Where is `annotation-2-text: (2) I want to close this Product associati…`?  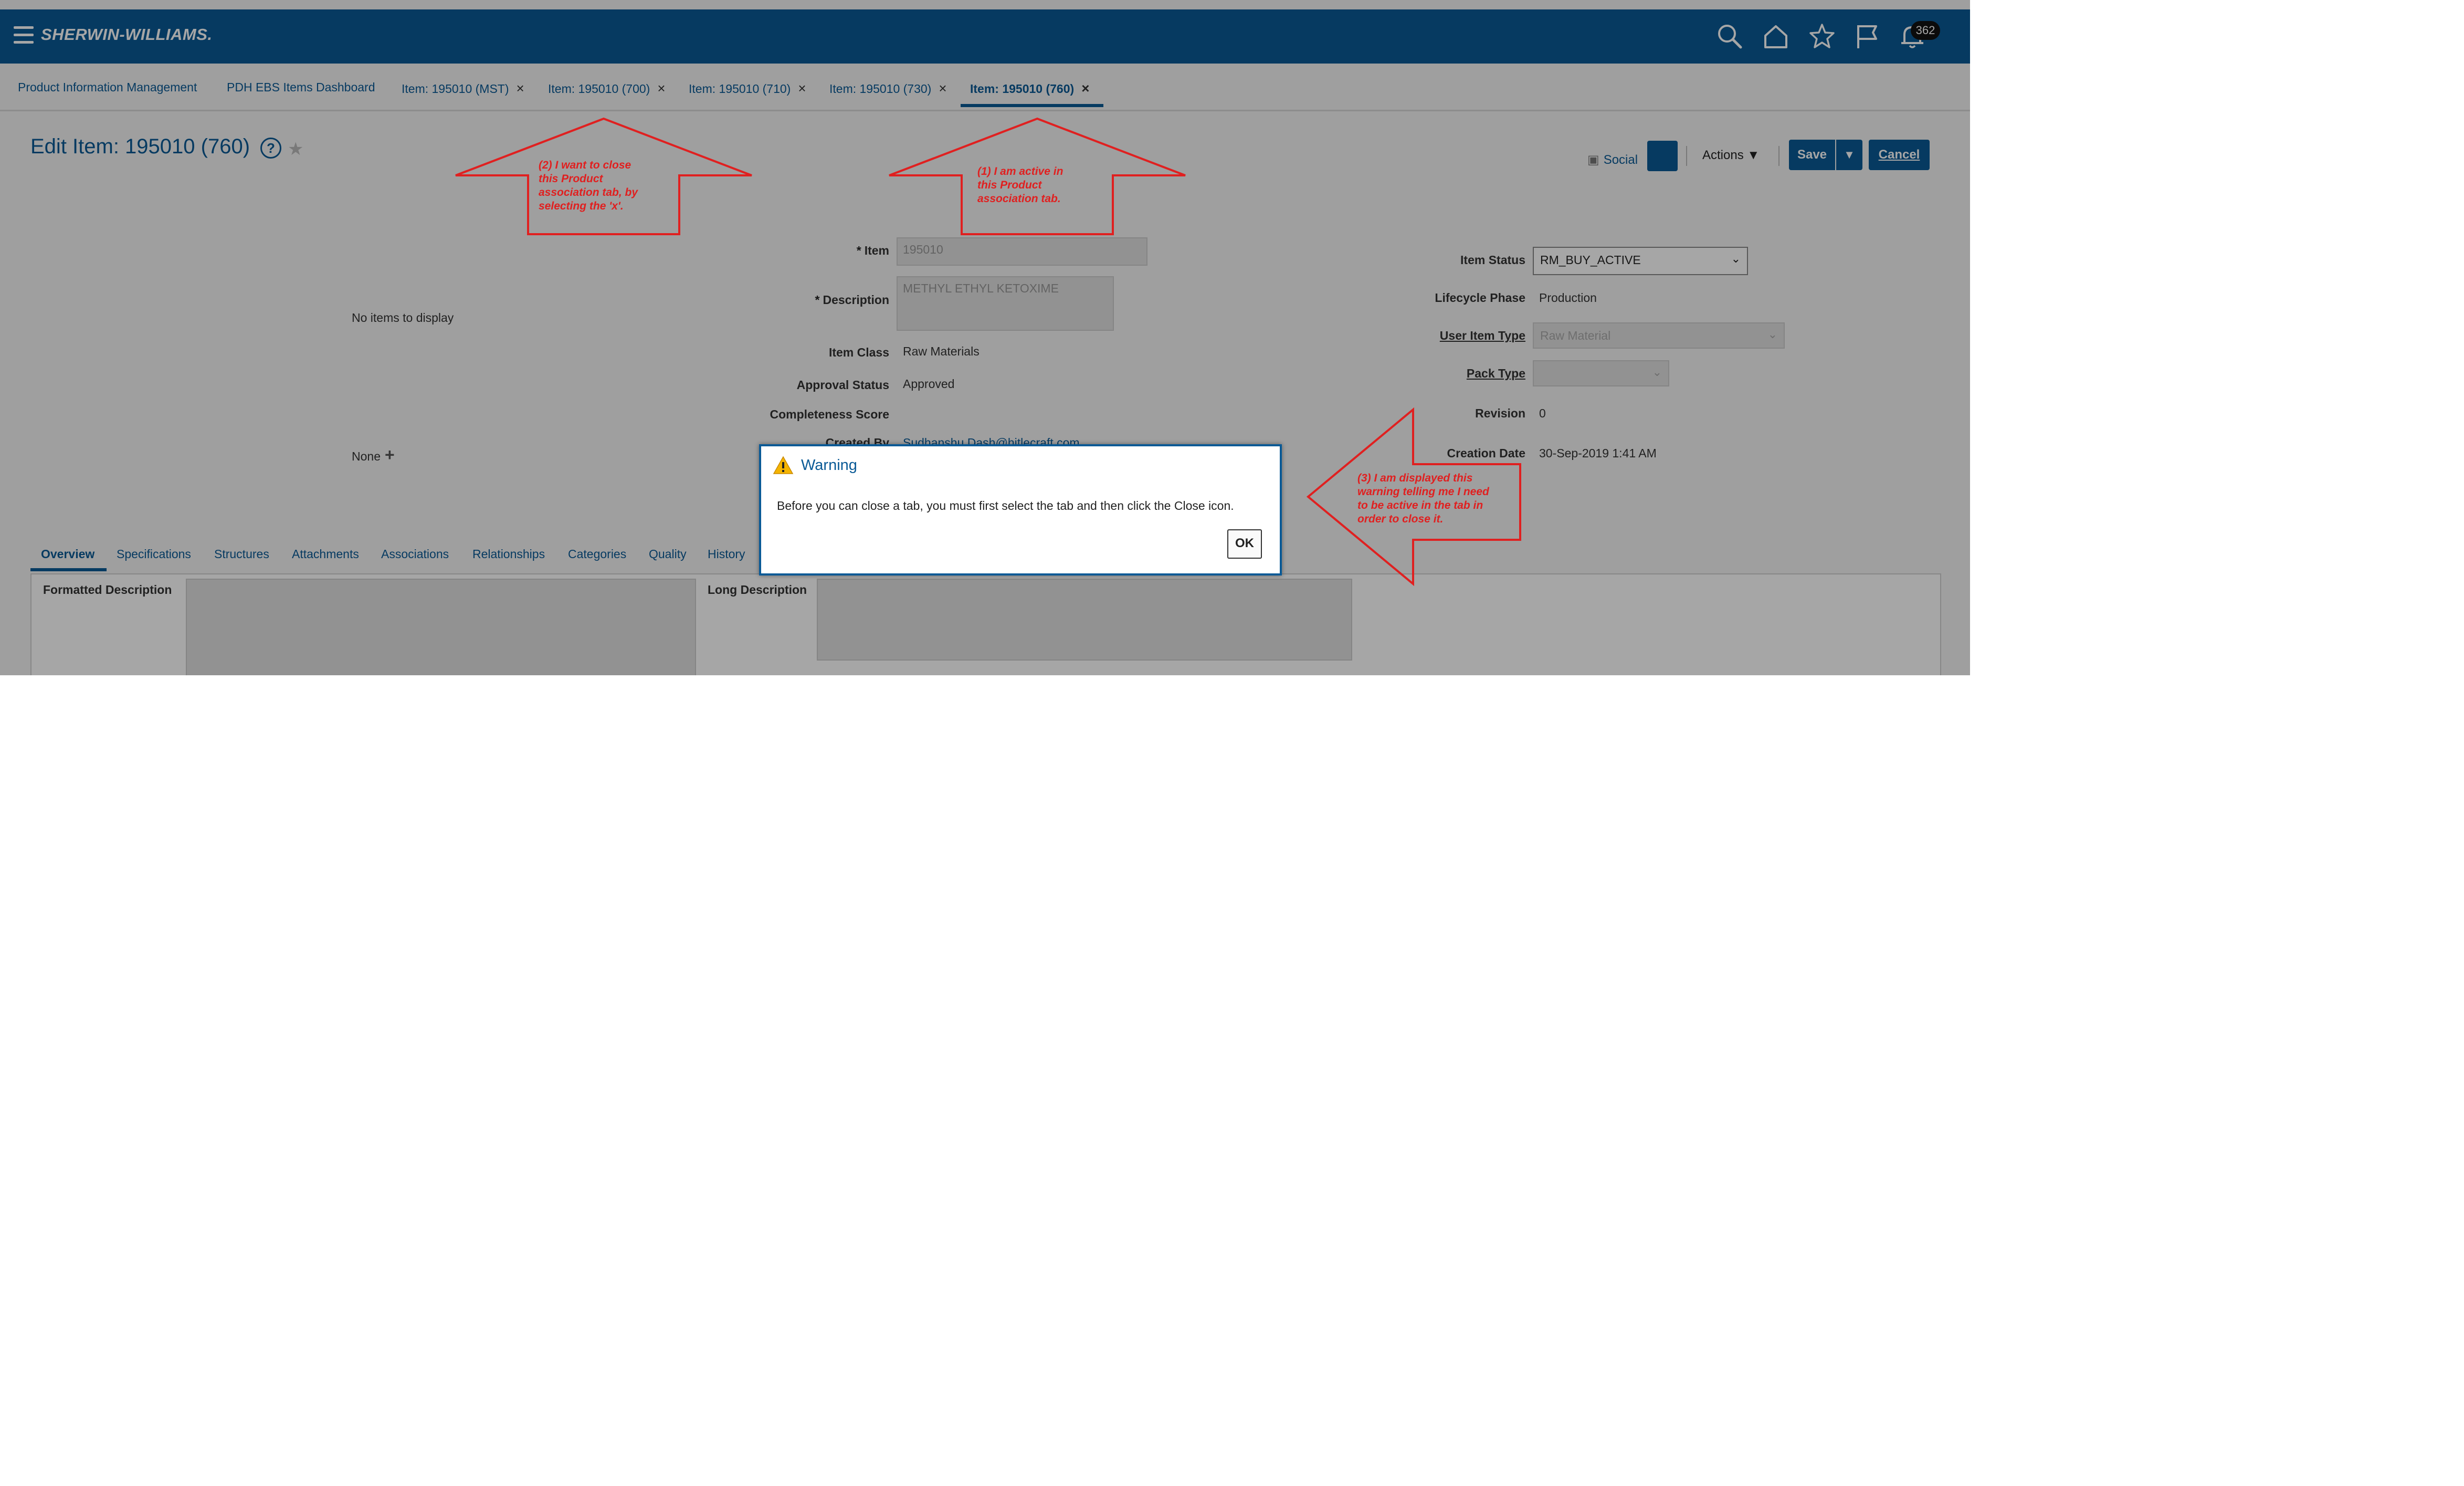
annotation-2-text: (2) I want to close this Product associati… is located at coordinates (588, 186).